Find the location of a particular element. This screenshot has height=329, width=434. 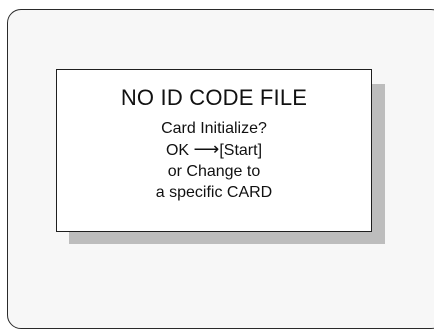

dialog-card-line: a specific CARD is located at coordinates (214, 192).